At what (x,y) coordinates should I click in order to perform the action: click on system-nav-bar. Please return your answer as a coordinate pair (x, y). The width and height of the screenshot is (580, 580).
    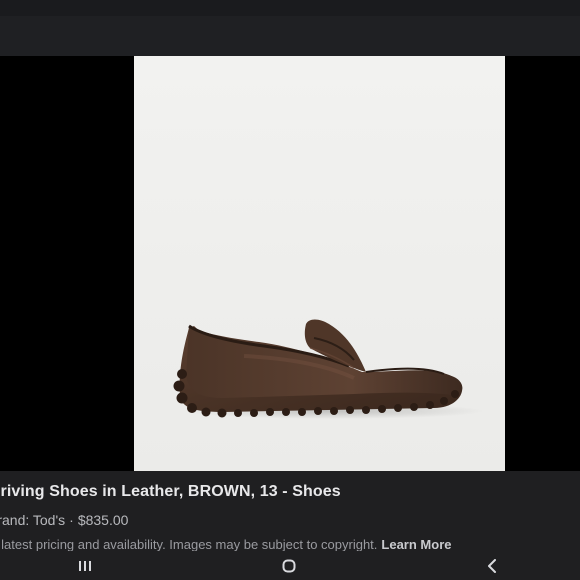
    Looking at the image, I should click on (290, 565).